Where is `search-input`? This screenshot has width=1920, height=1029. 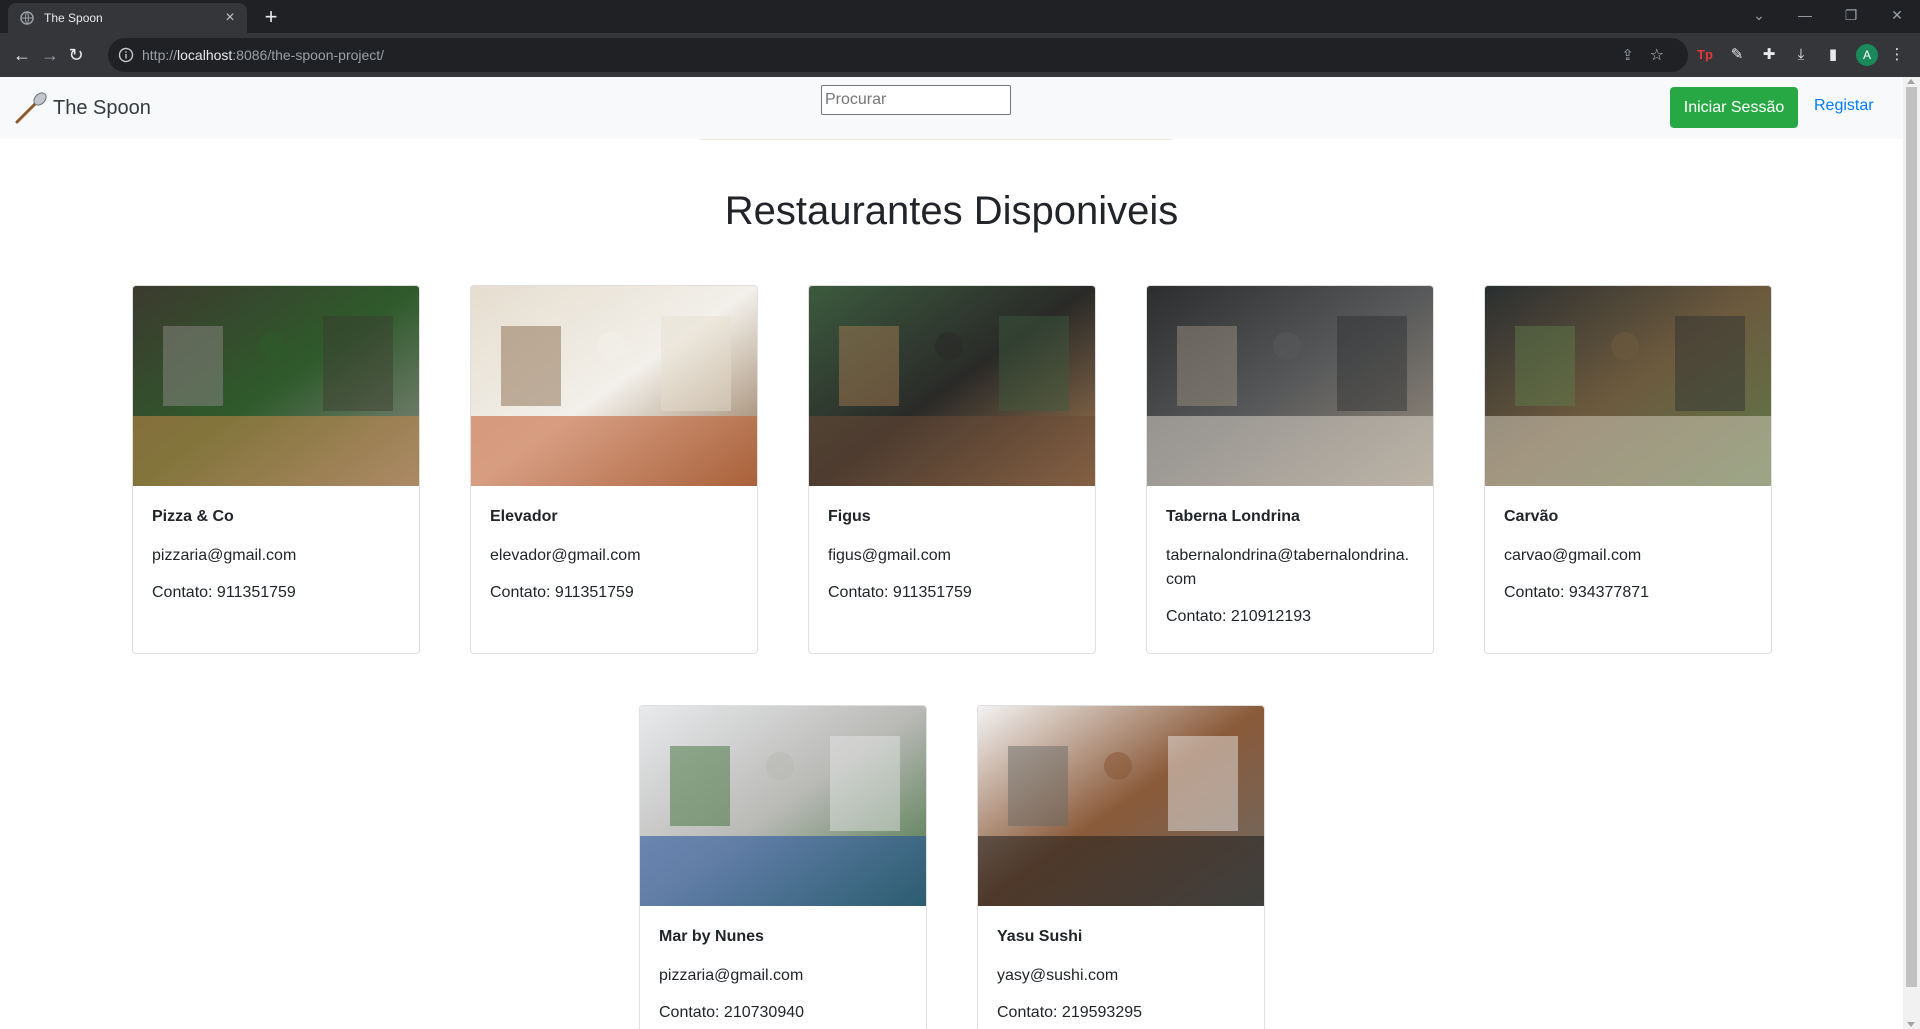
search-input is located at coordinates (916, 100).